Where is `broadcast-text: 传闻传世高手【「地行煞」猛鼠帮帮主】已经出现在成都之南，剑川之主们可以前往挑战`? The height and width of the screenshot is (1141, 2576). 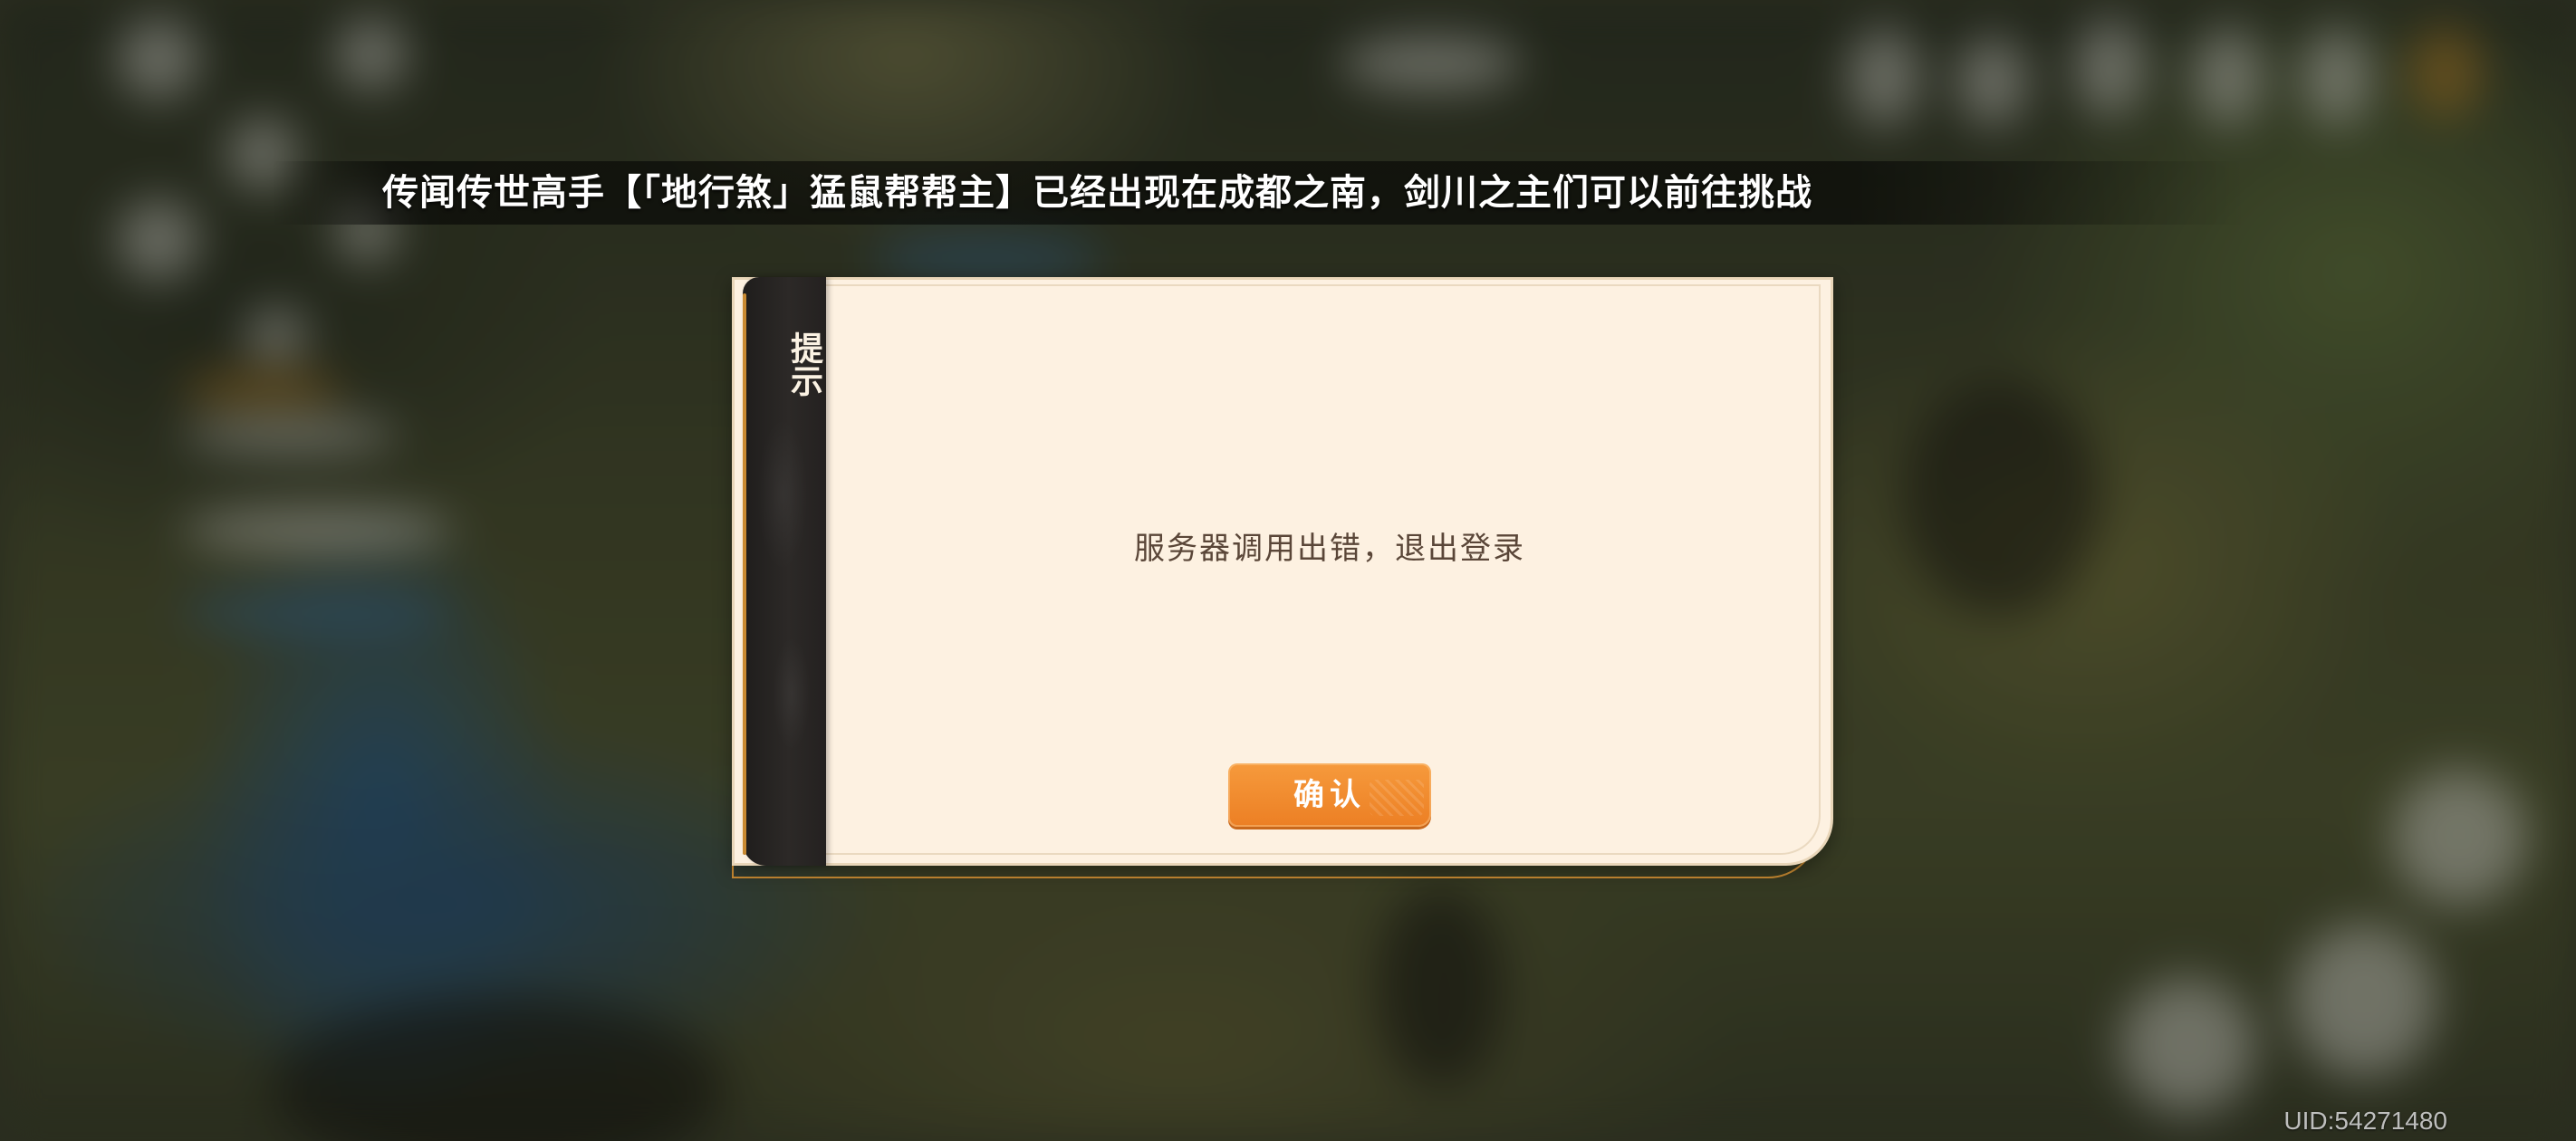 broadcast-text: 传闻传世高手【「地行煞」猛鼠帮帮主】已经出现在成都之南，剑川之主们可以前往挑战 is located at coordinates (1097, 193).